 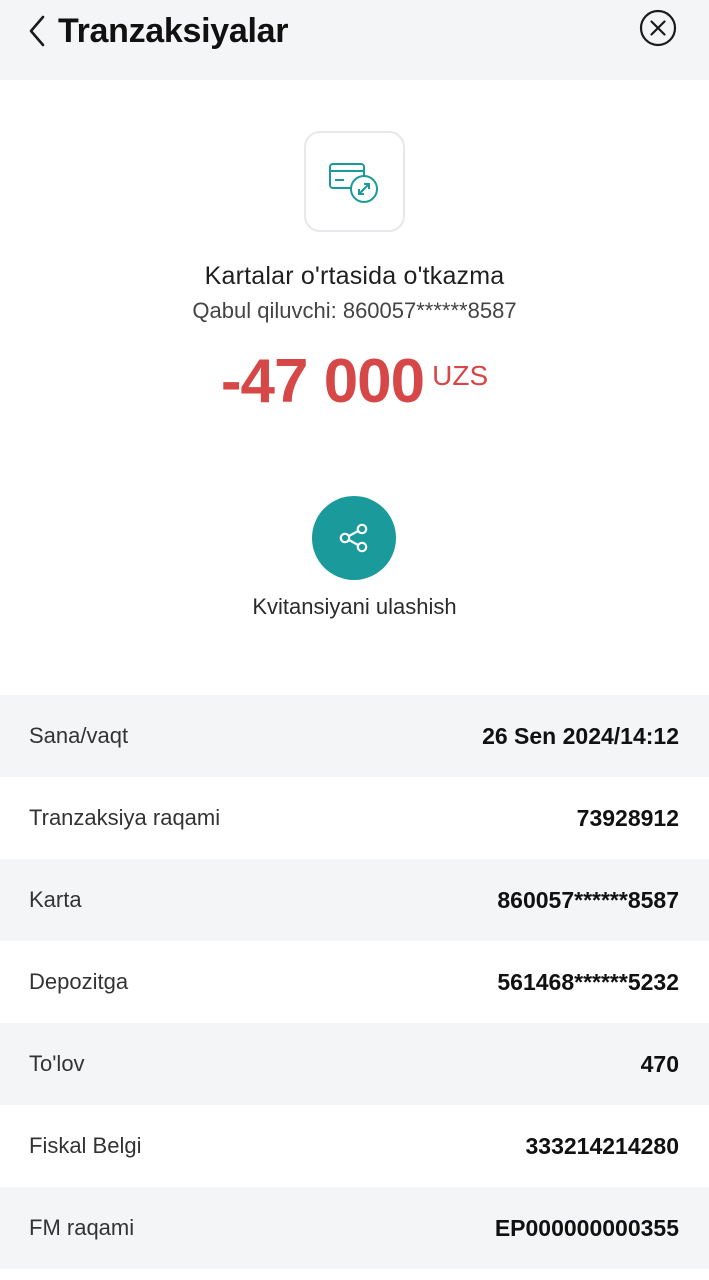 I want to click on chevron-left-icon, so click(x=37, y=31).